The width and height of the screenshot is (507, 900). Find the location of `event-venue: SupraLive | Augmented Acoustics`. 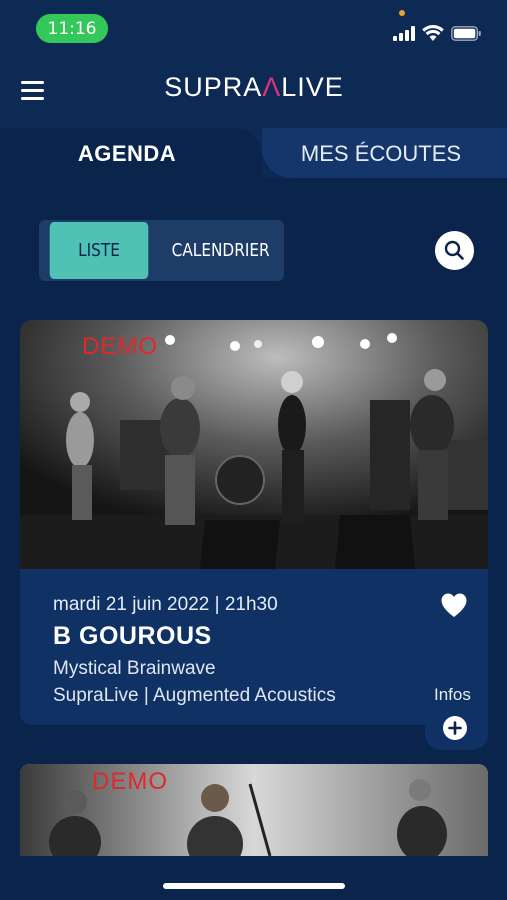

event-venue: SupraLive | Augmented Acoustics is located at coordinates (194, 695).